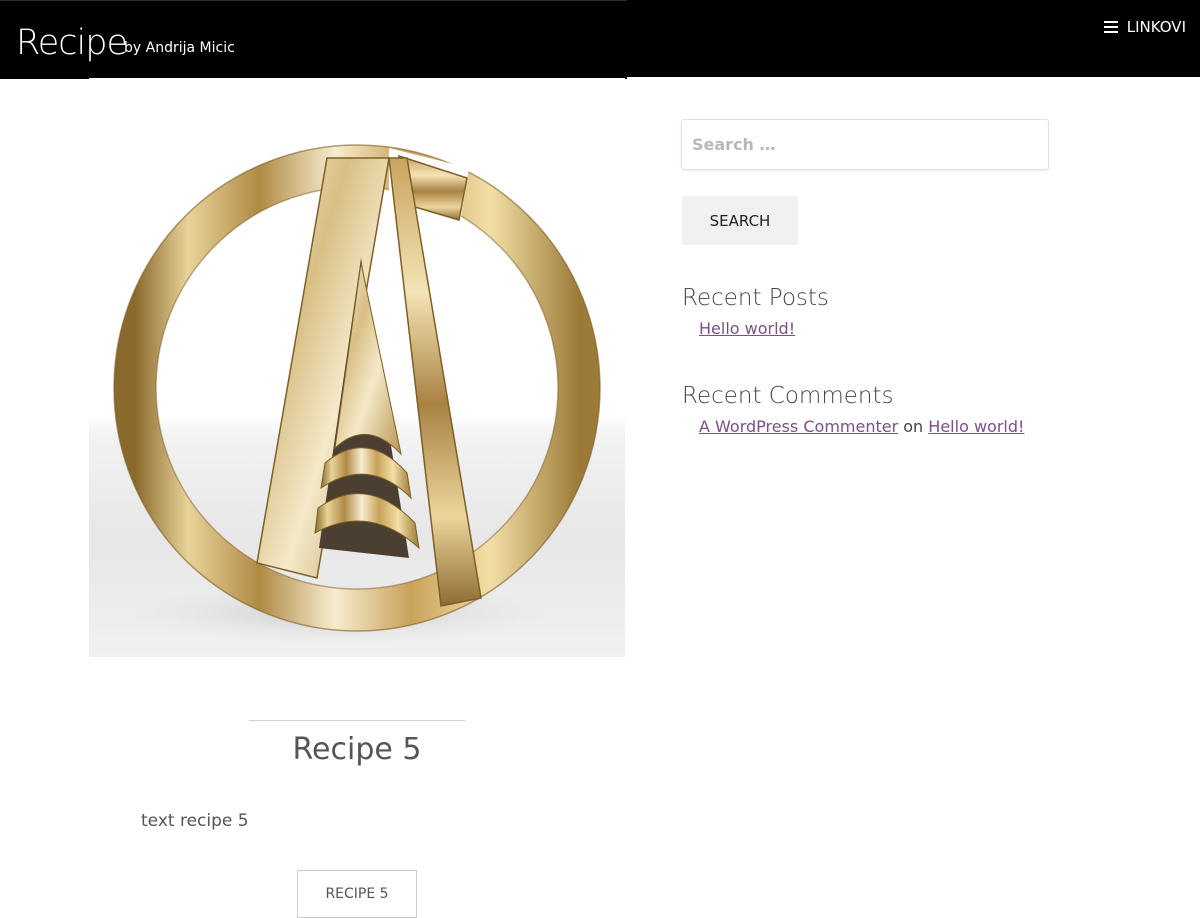  I want to click on entry-excerpt: text recipe 5, so click(195, 821).